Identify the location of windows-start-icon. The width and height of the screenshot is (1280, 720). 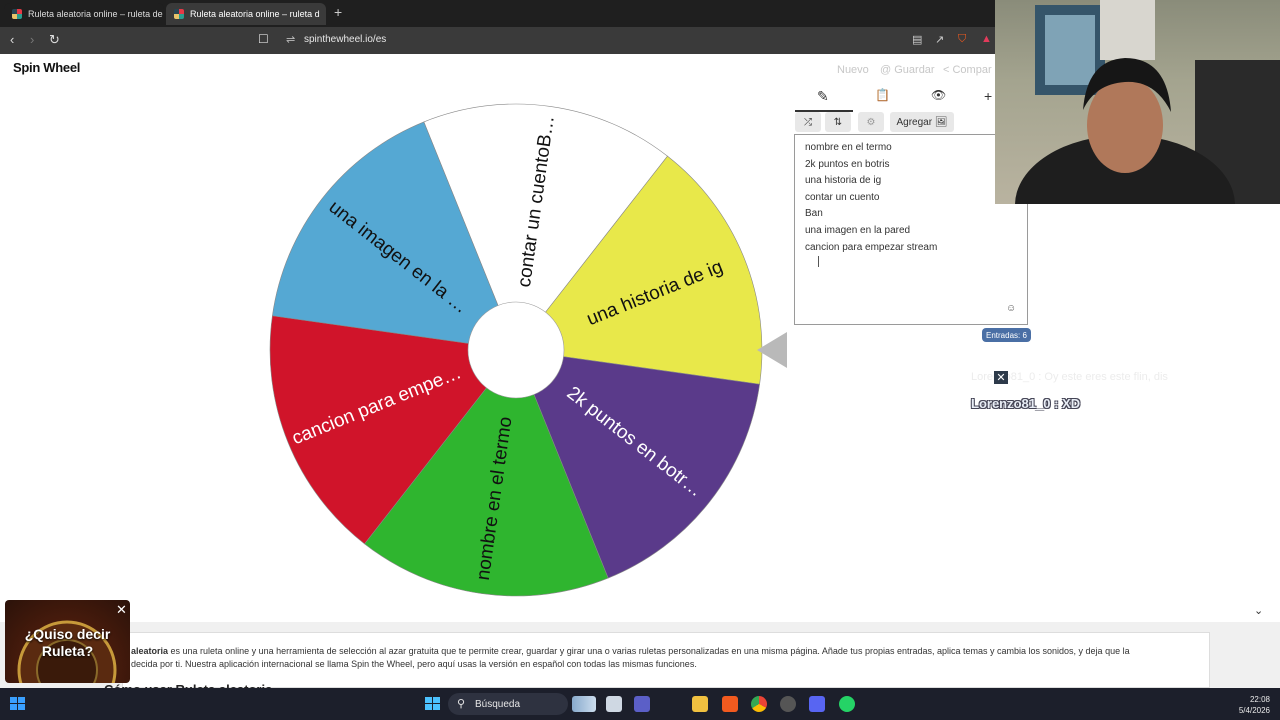
(18, 704).